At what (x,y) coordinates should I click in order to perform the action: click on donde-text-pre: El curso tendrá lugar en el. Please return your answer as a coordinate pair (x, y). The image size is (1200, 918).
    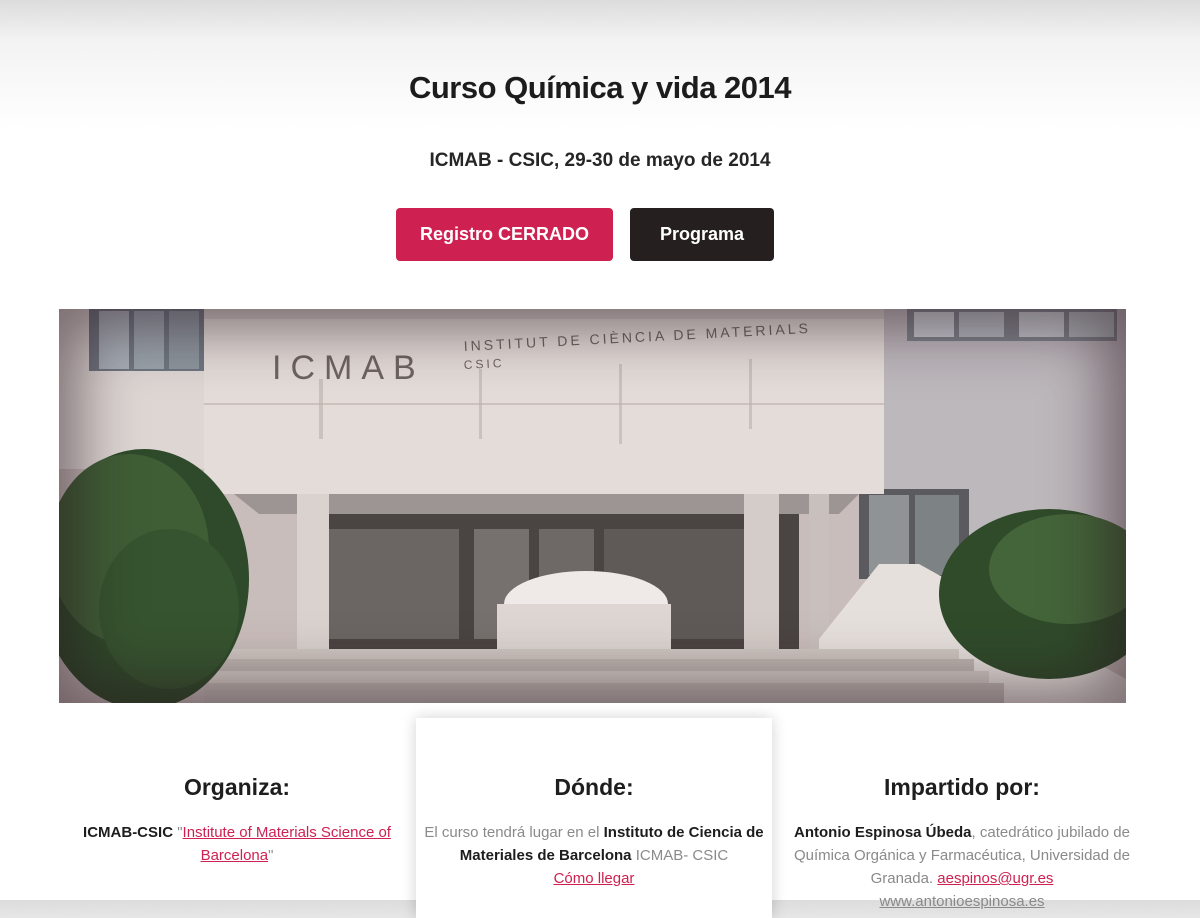
    Looking at the image, I should click on (514, 832).